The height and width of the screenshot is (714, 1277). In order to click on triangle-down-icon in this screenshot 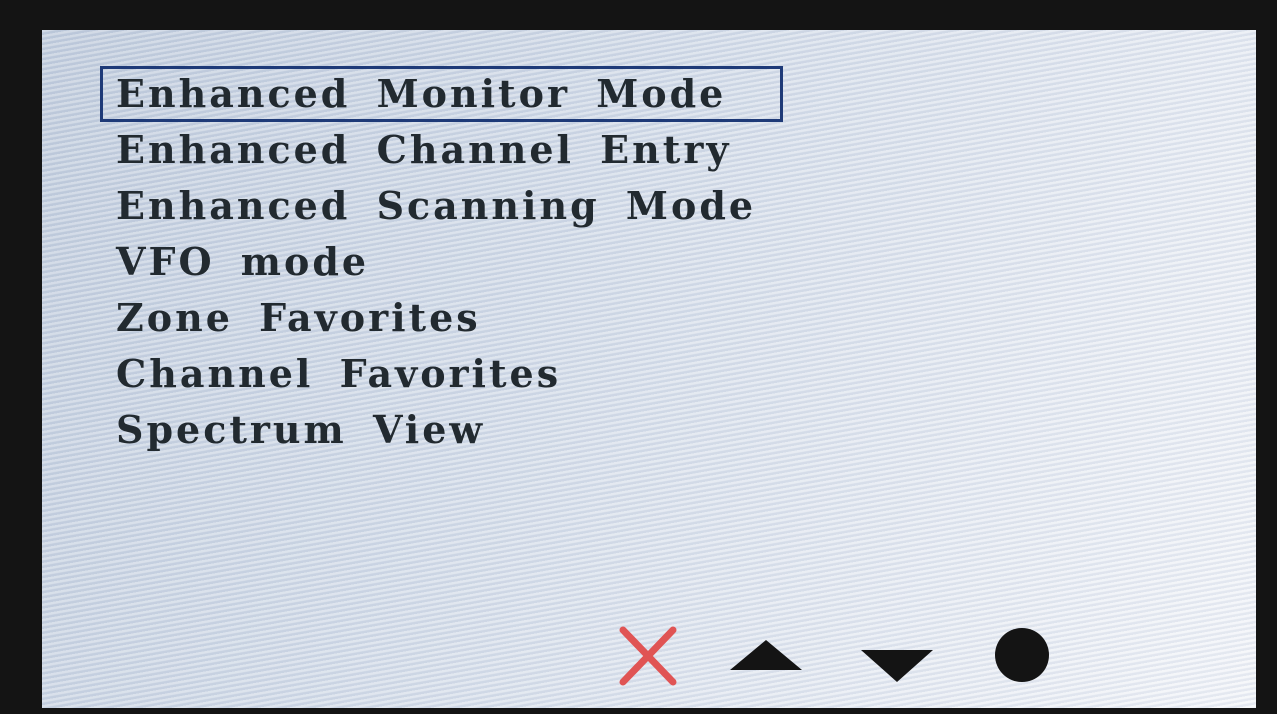, I will do `click(897, 666)`.